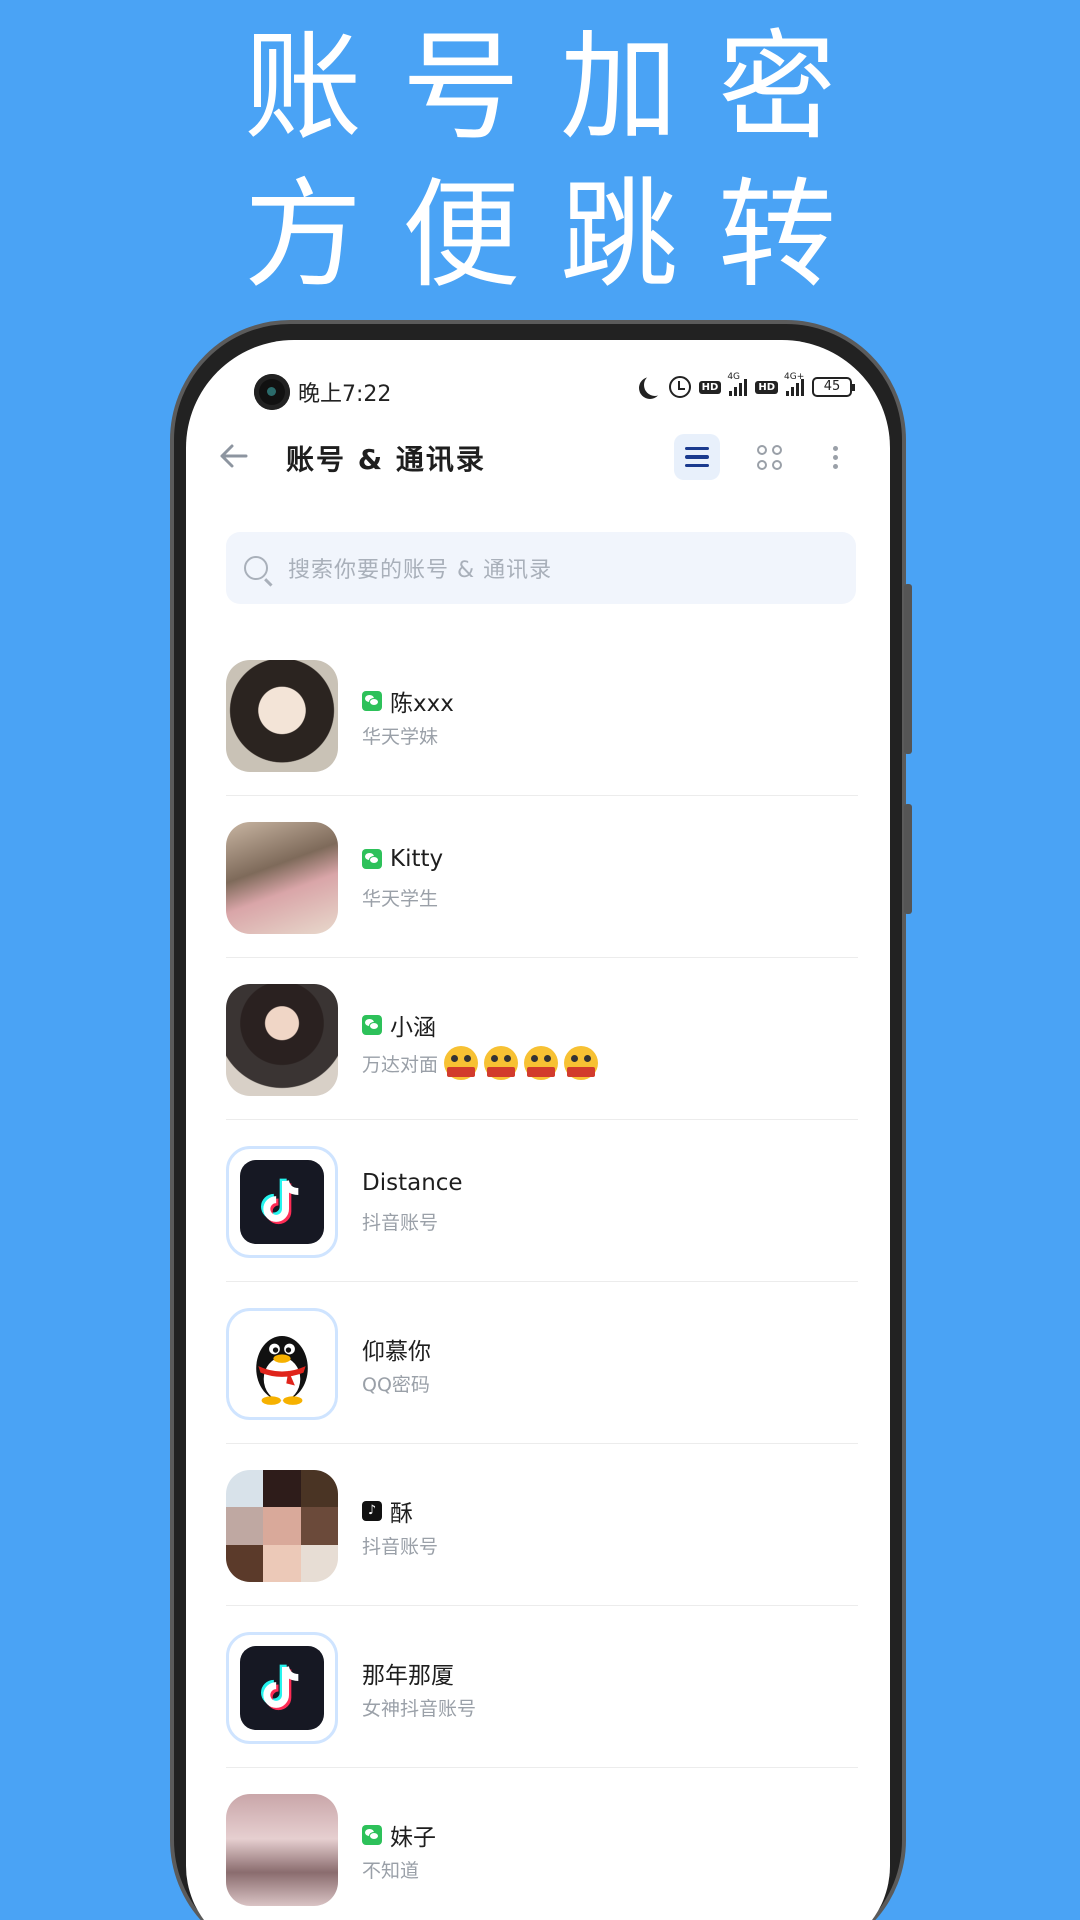 Image resolution: width=1080 pixels, height=1920 pixels. Describe the element at coordinates (542, 1525) in the screenshot. I see `contact-row: ♪ 酥 抖音账号` at that location.